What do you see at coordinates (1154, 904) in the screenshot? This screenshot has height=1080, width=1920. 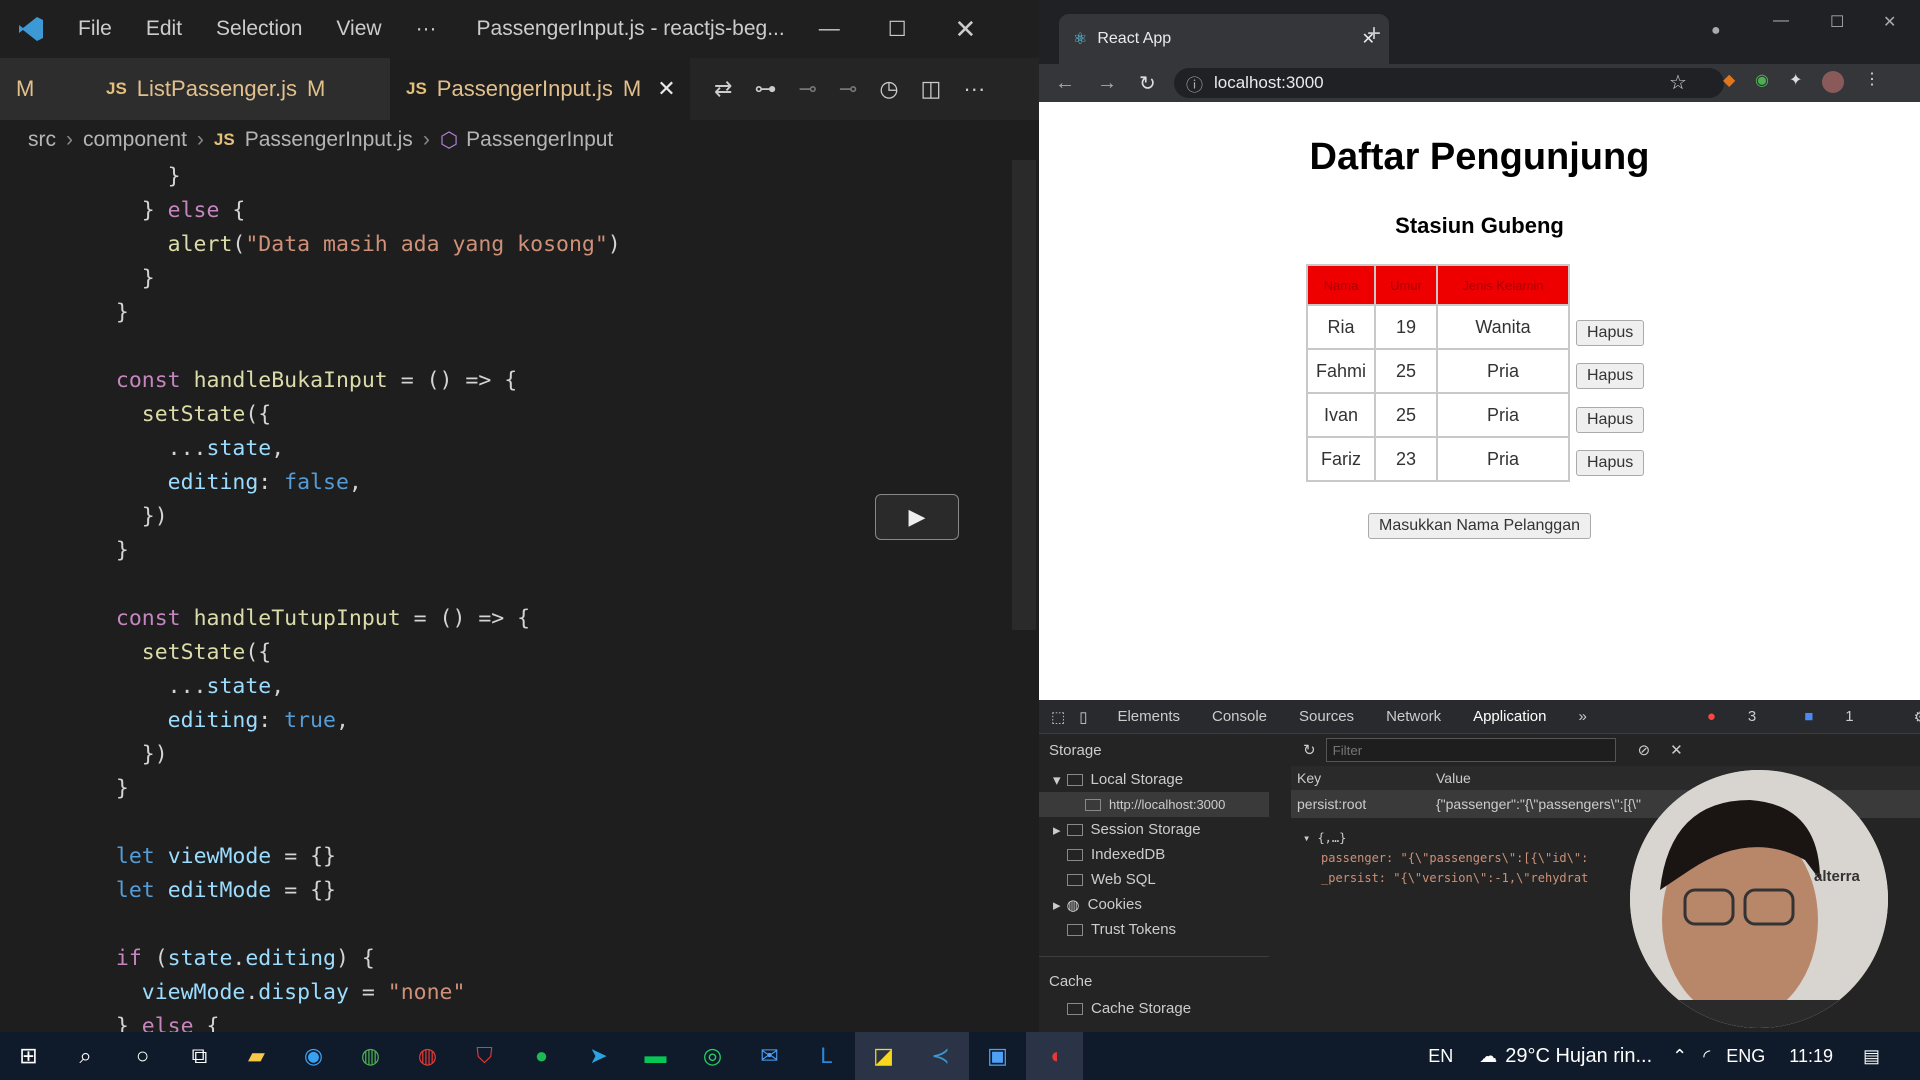 I see `tree-cookies: ▸ ◍ Cookies` at bounding box center [1154, 904].